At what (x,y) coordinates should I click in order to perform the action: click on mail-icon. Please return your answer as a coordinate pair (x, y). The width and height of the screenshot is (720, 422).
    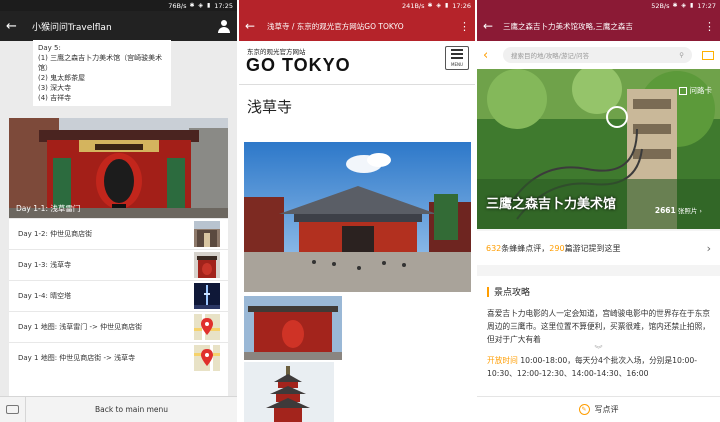
    Looking at the image, I should click on (703, 55).